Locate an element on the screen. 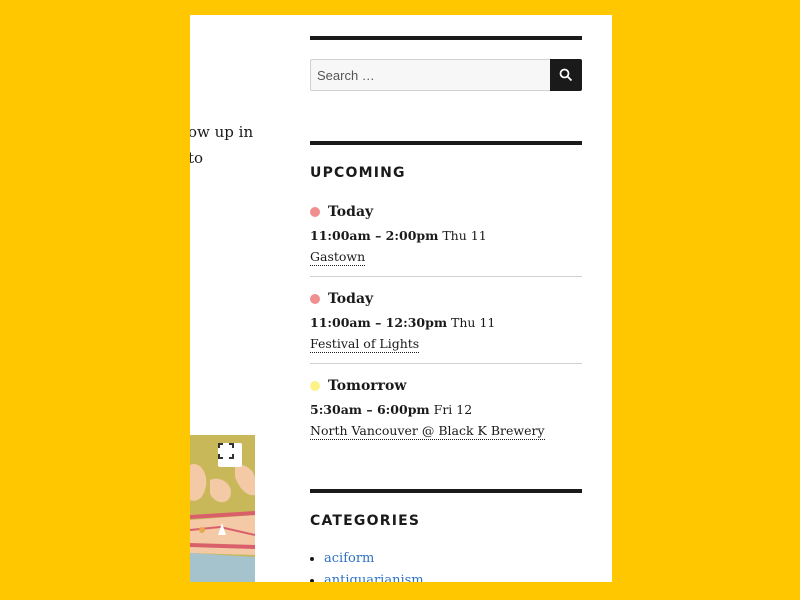  event-item: Today 11:00am – 2:00pm Thu 11 Gastown is located at coordinates (446, 234).